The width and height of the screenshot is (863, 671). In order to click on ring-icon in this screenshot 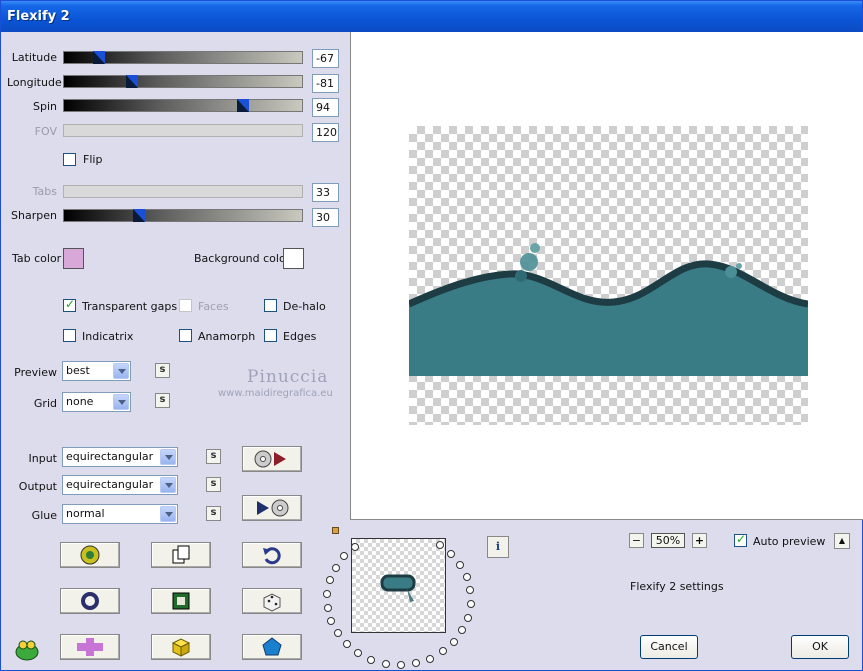, I will do `click(90, 601)`.